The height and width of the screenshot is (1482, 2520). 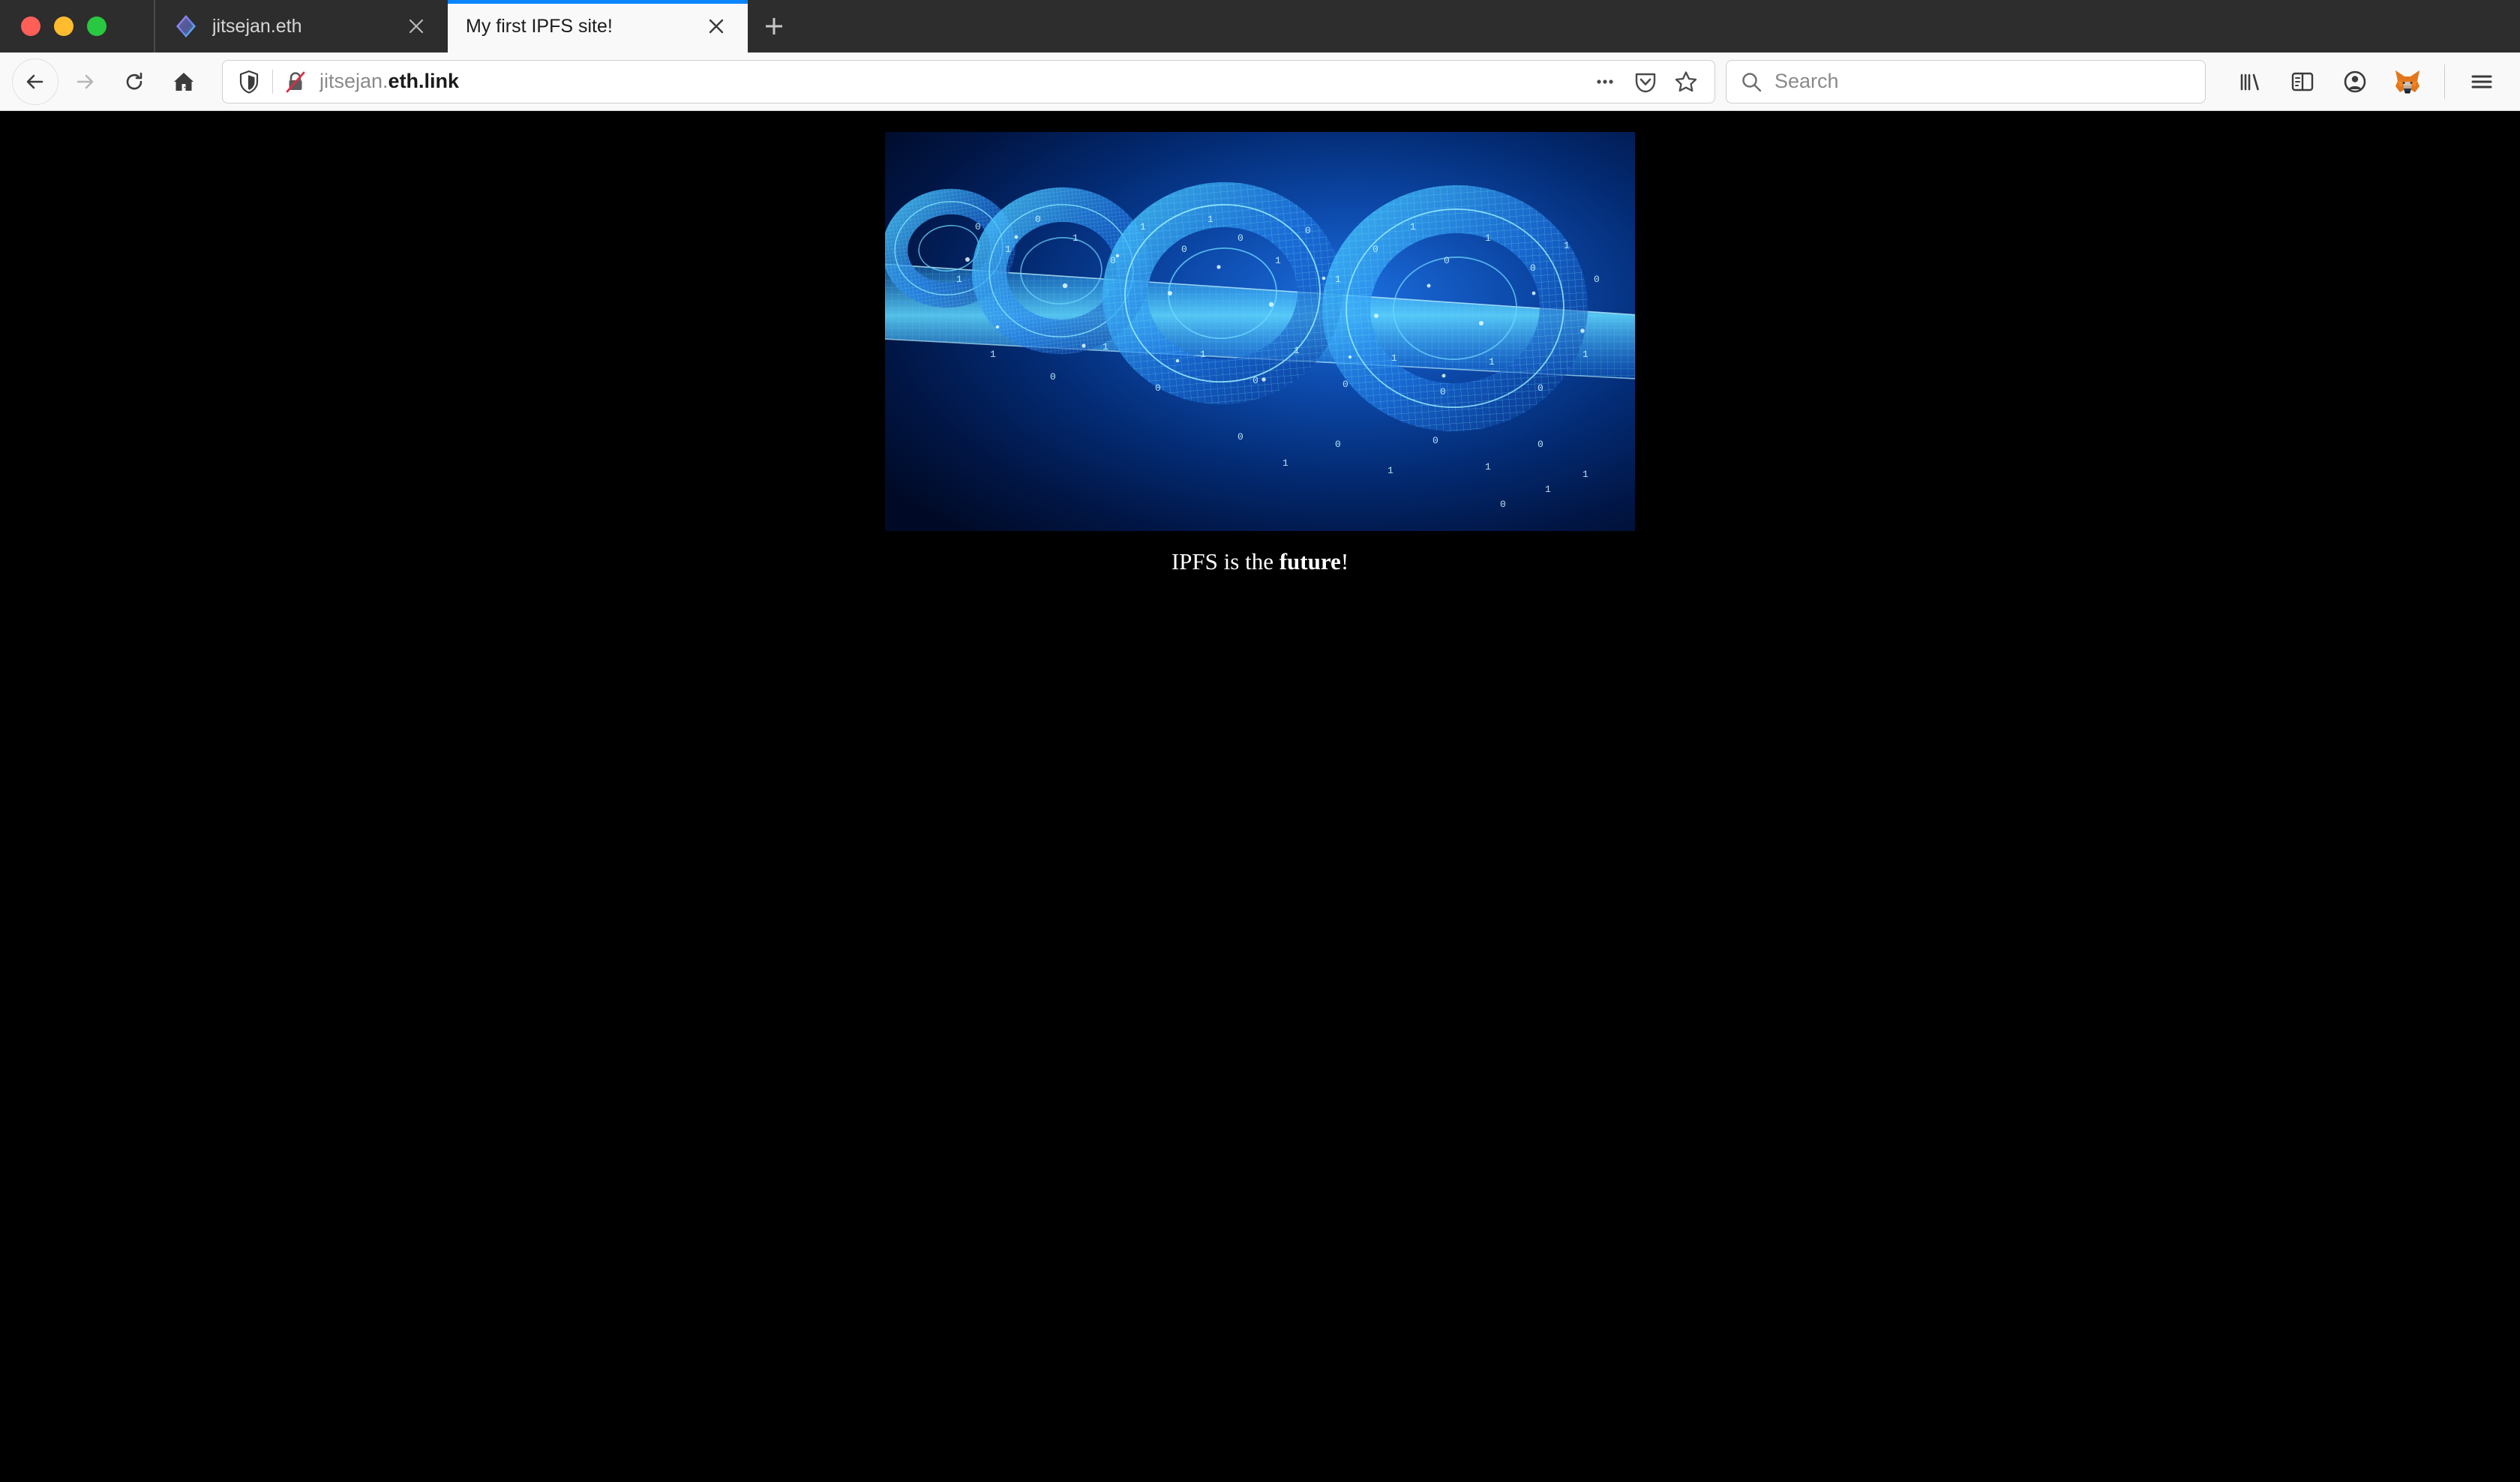 I want to click on window-minimize-button, so click(x=64, y=26).